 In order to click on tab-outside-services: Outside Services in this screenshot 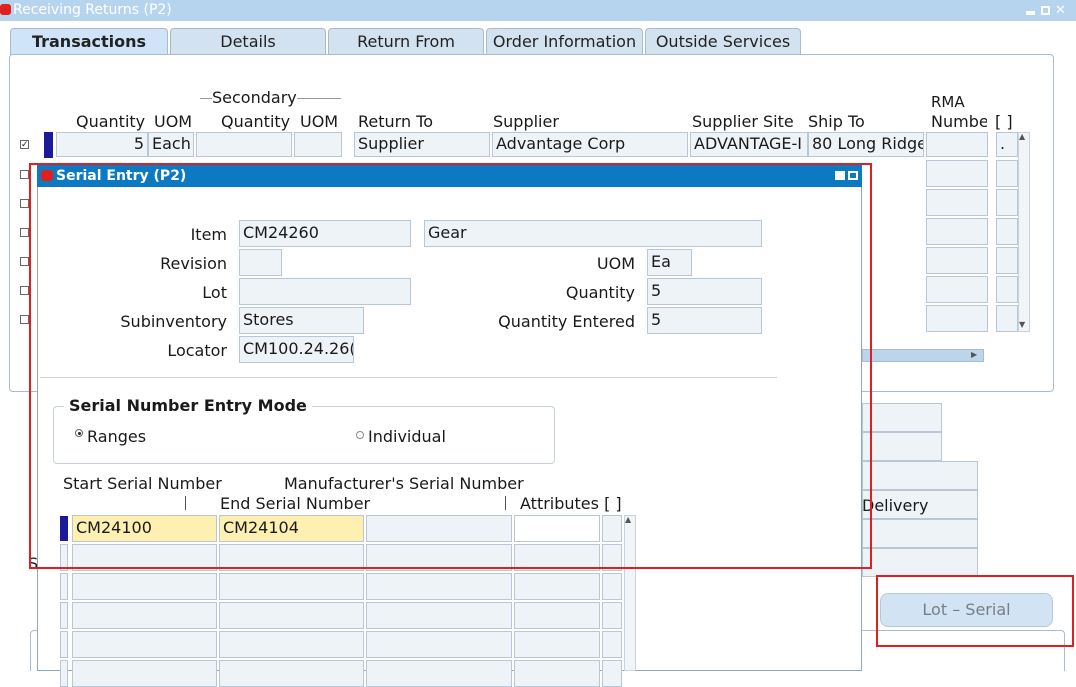, I will do `click(723, 41)`.